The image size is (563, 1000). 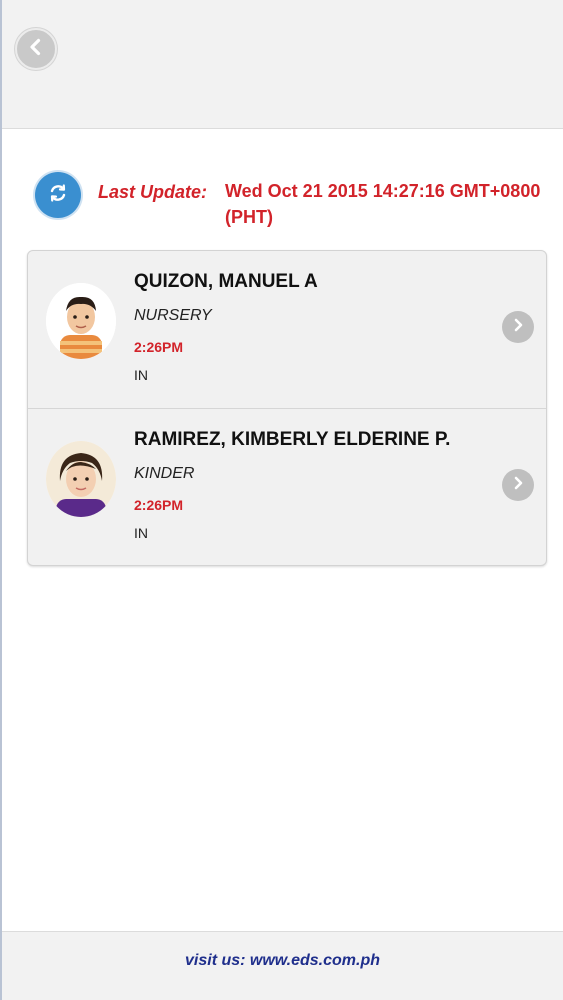 I want to click on student-grade: KINDER, so click(x=164, y=473).